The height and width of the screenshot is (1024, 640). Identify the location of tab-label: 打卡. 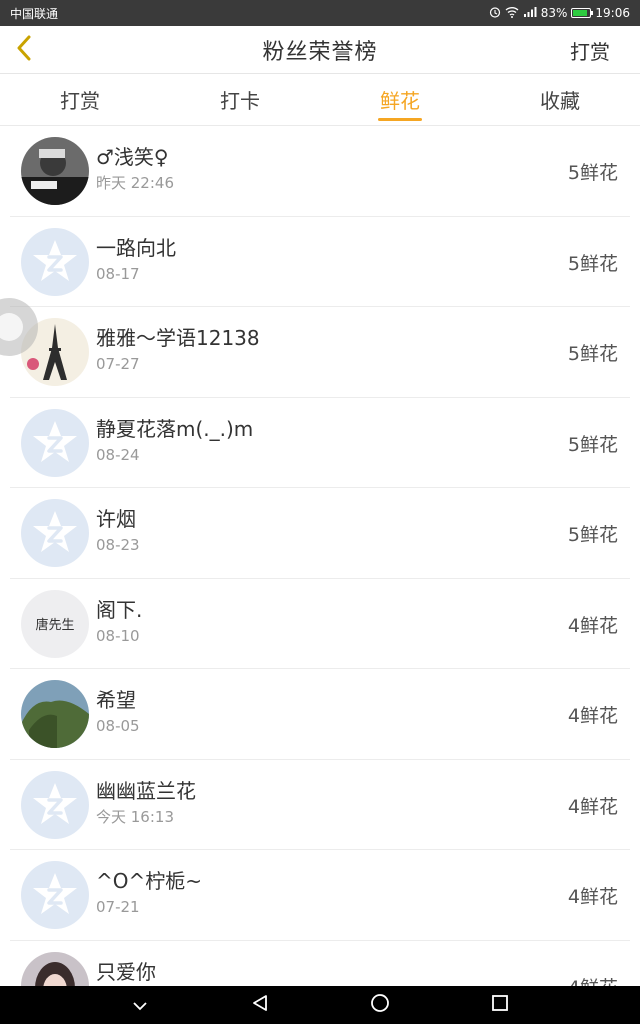
(240, 101).